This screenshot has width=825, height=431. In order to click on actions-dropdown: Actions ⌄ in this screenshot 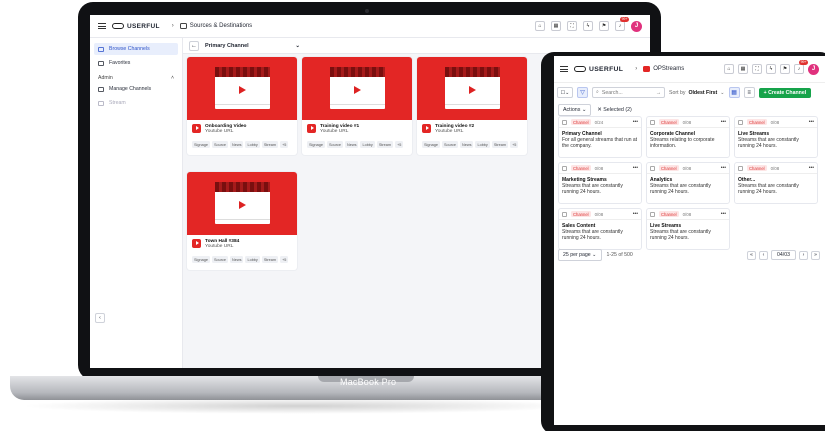, I will do `click(575, 110)`.